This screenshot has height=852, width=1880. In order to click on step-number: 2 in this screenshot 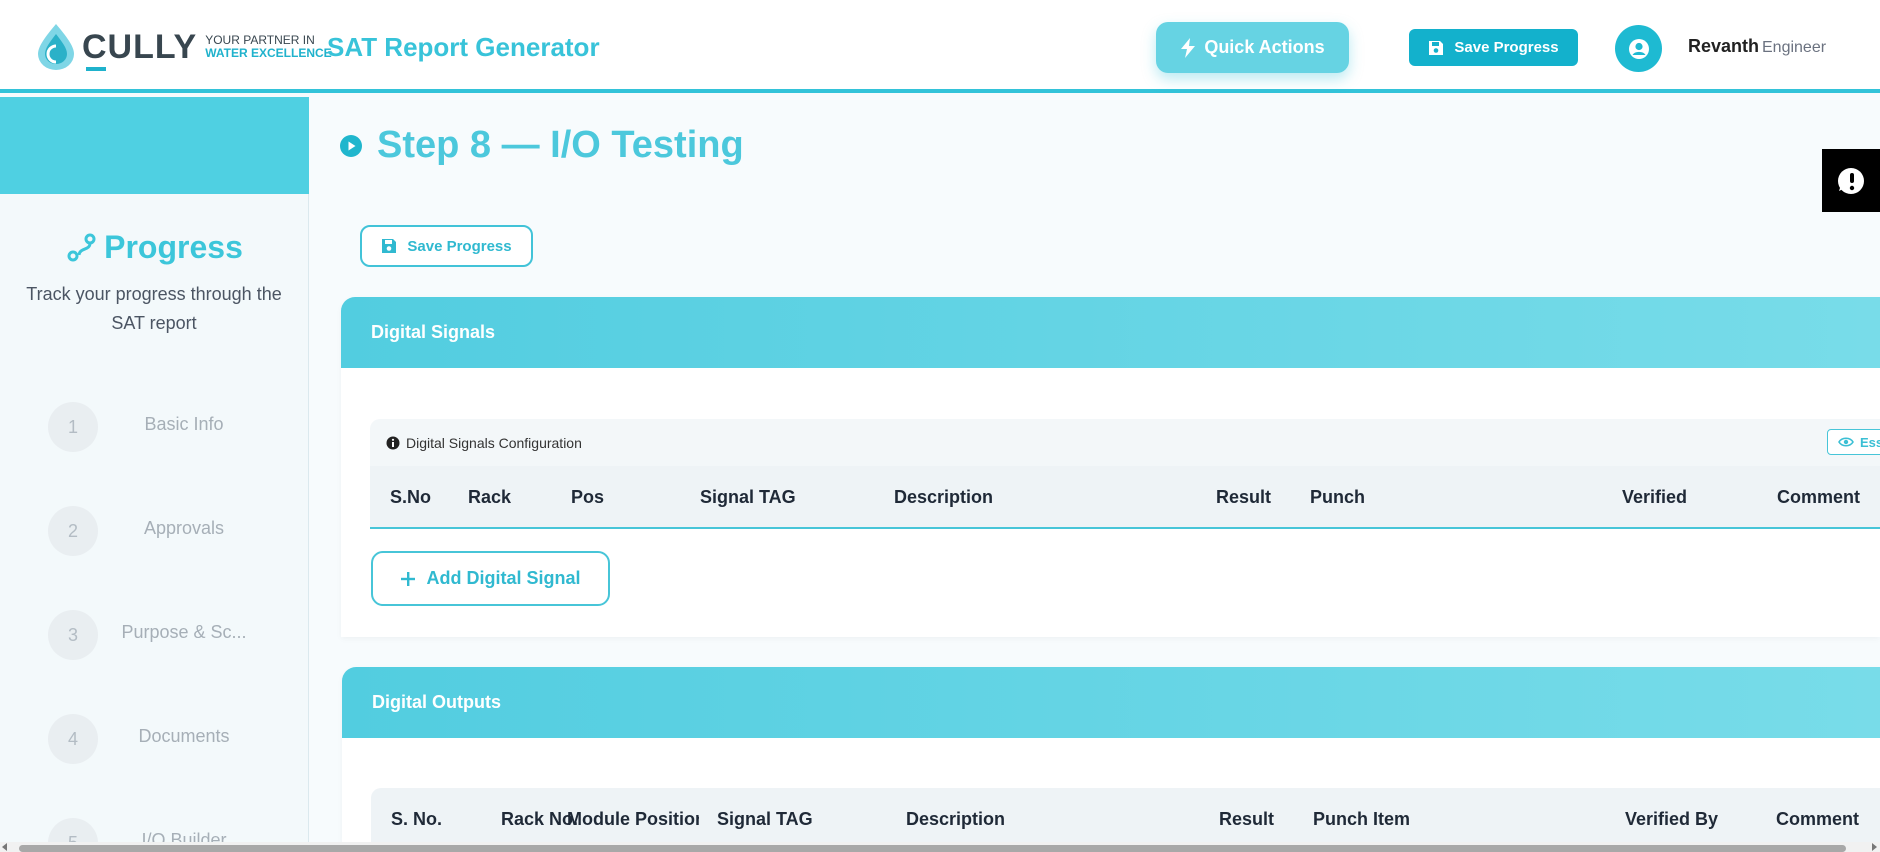, I will do `click(73, 531)`.